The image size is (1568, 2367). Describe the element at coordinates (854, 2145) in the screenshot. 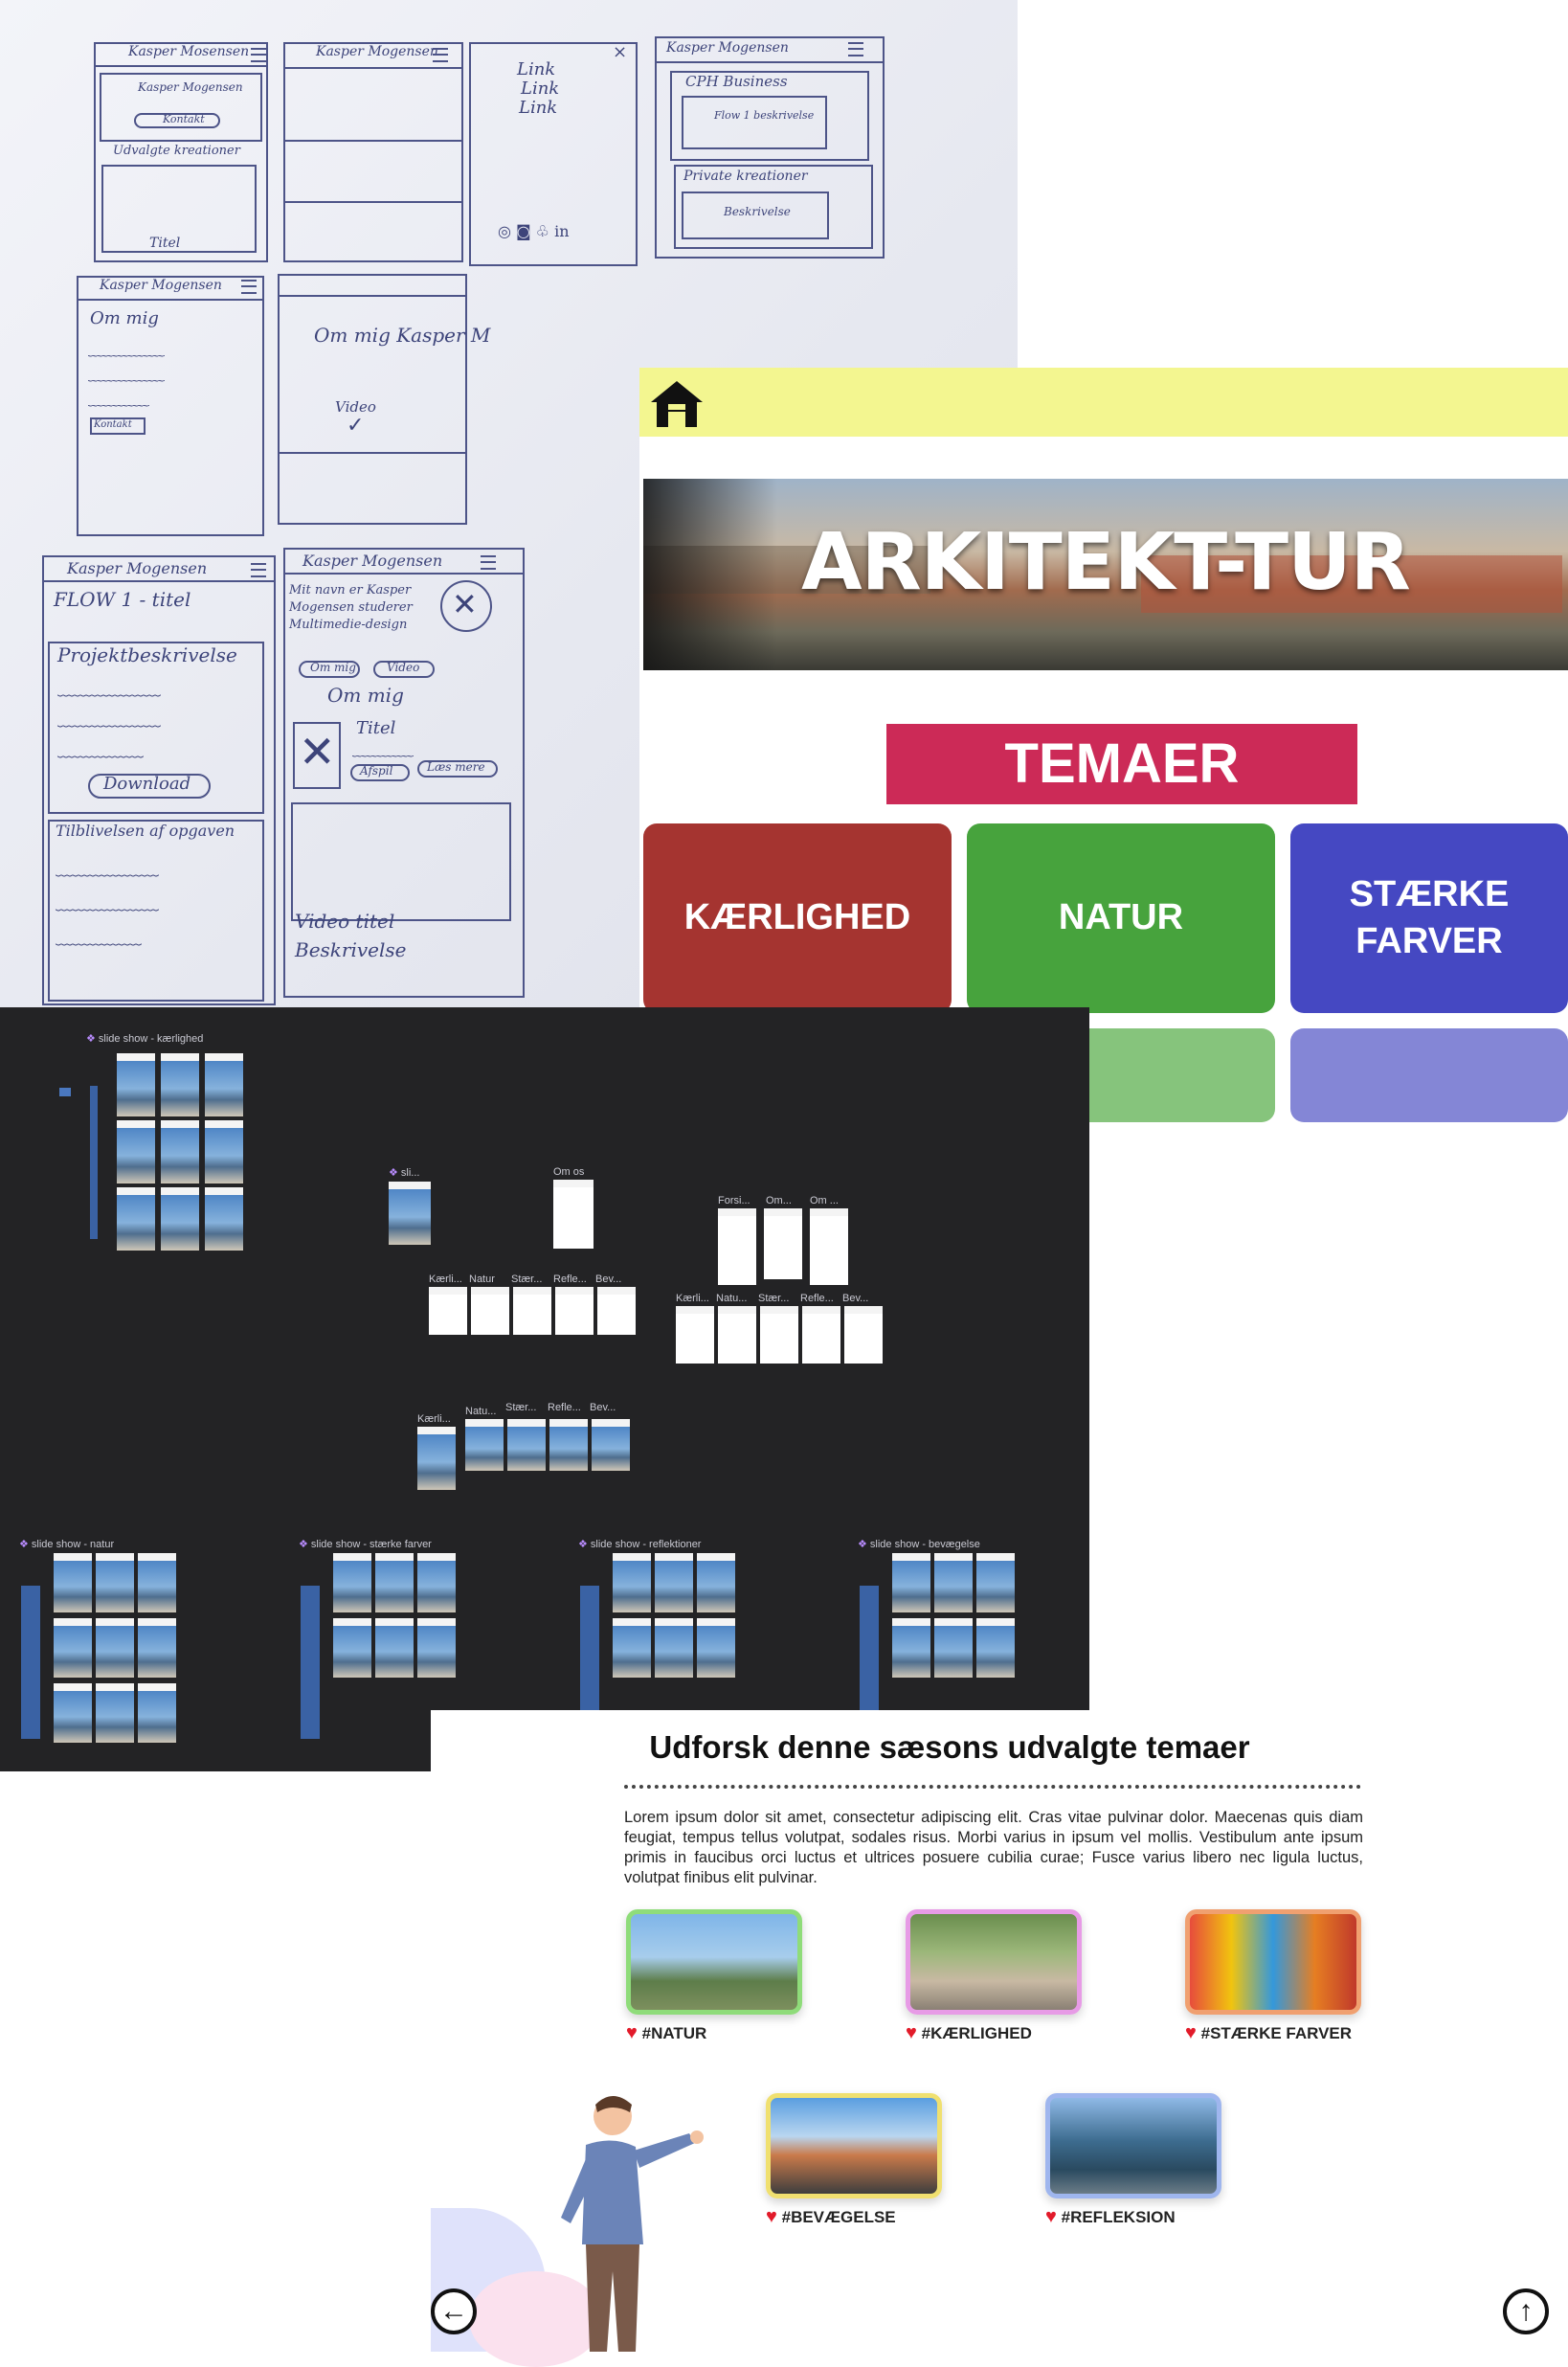

I see `theme-card-bevaegelse` at that location.